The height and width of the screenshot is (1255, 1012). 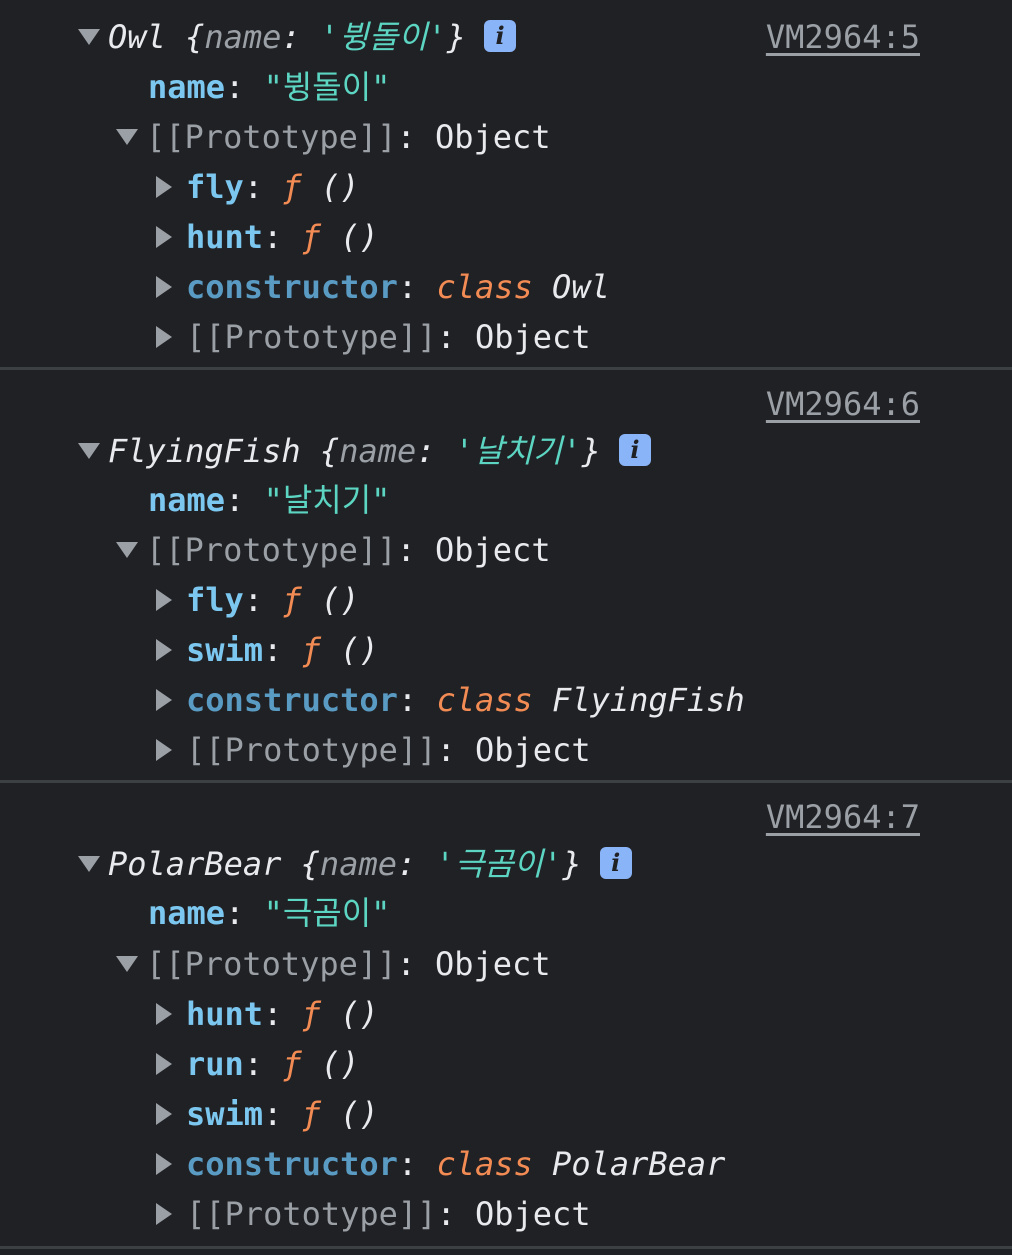 What do you see at coordinates (269, 87) in the screenshot?
I see `property-name: name: "뷩돌이"` at bounding box center [269, 87].